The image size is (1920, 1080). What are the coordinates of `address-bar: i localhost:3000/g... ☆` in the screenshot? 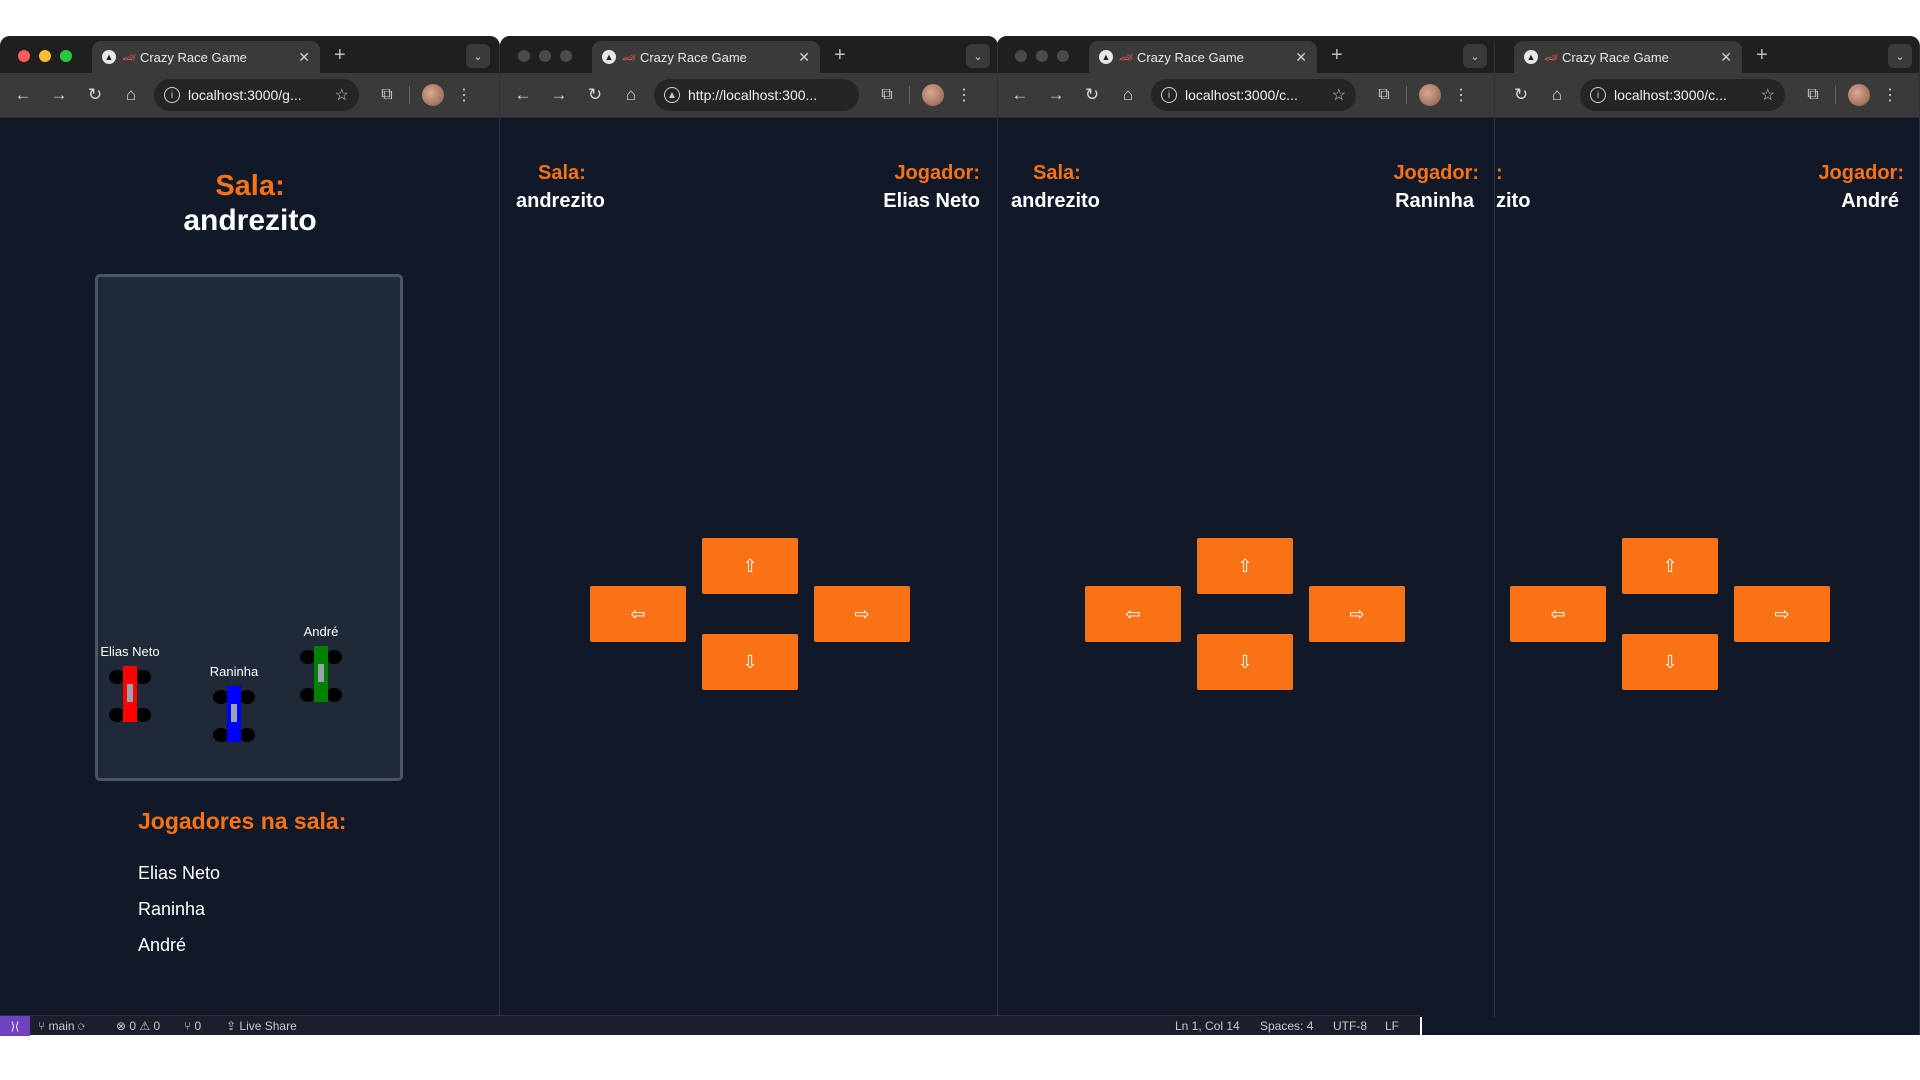 It's located at (256, 95).